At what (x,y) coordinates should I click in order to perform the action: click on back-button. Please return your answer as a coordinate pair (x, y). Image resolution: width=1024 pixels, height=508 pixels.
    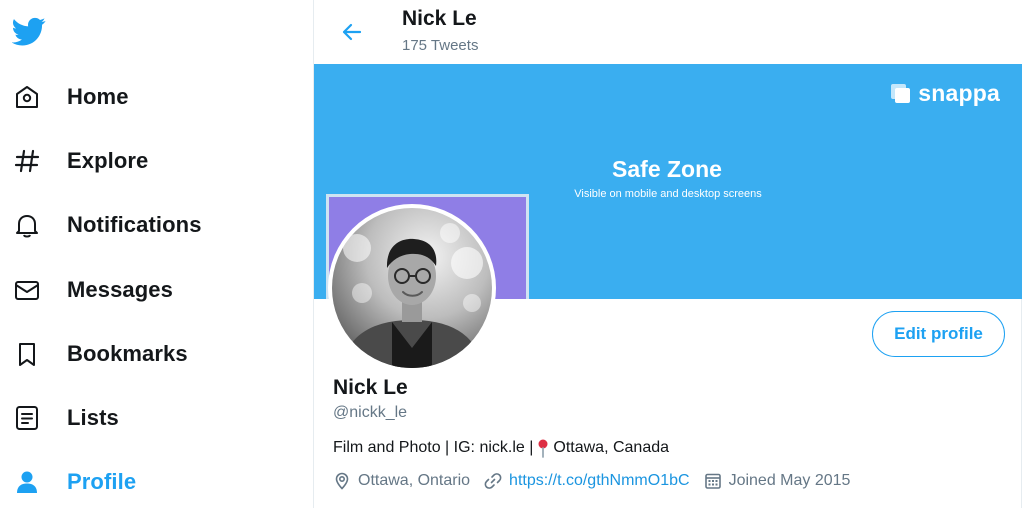
    Looking at the image, I should click on (352, 32).